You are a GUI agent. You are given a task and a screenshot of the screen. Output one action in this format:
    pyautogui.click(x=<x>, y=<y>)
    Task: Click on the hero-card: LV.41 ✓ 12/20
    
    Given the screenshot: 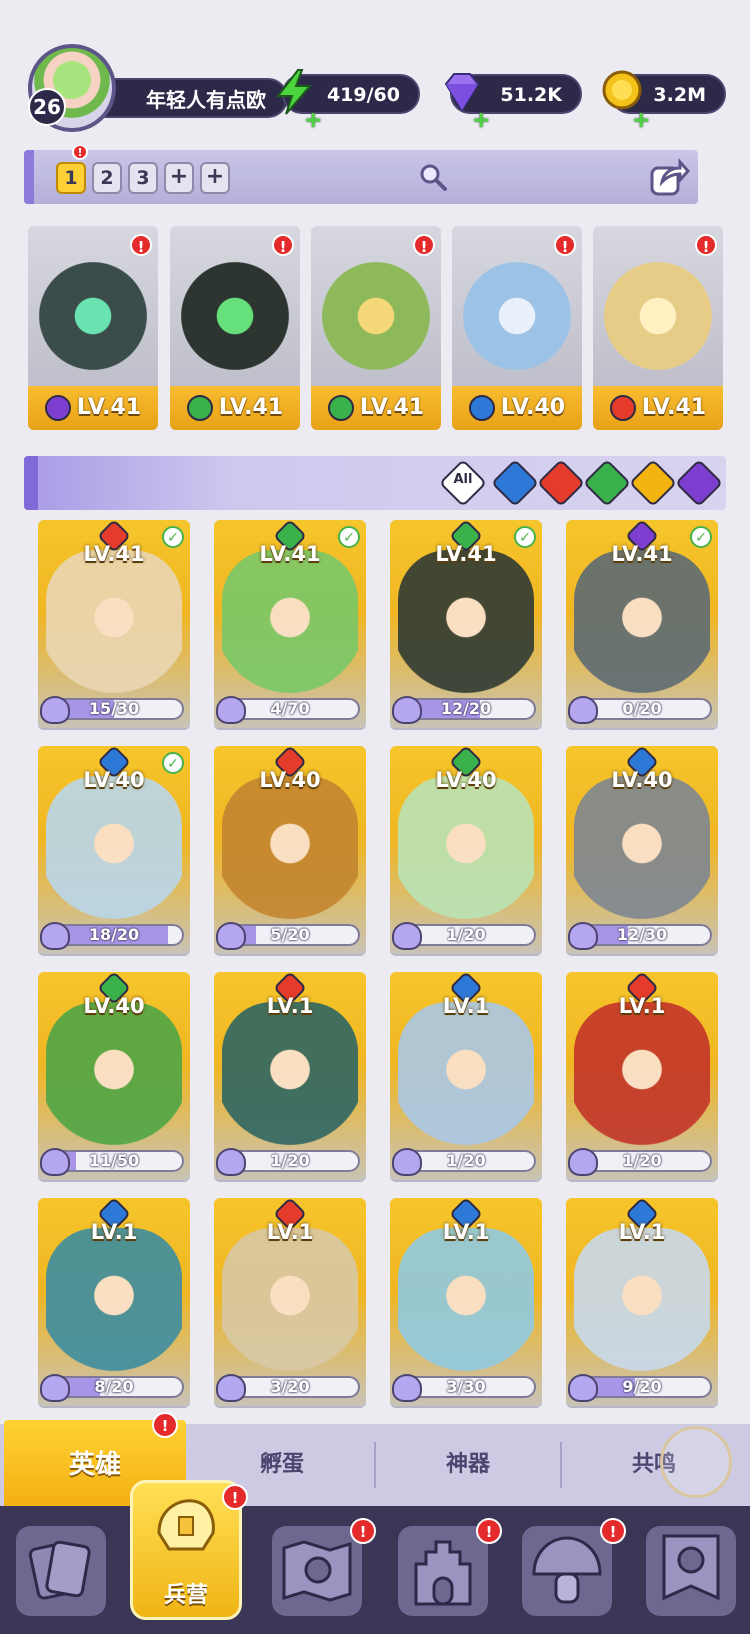 What is the action you would take?
    pyautogui.click(x=466, y=624)
    